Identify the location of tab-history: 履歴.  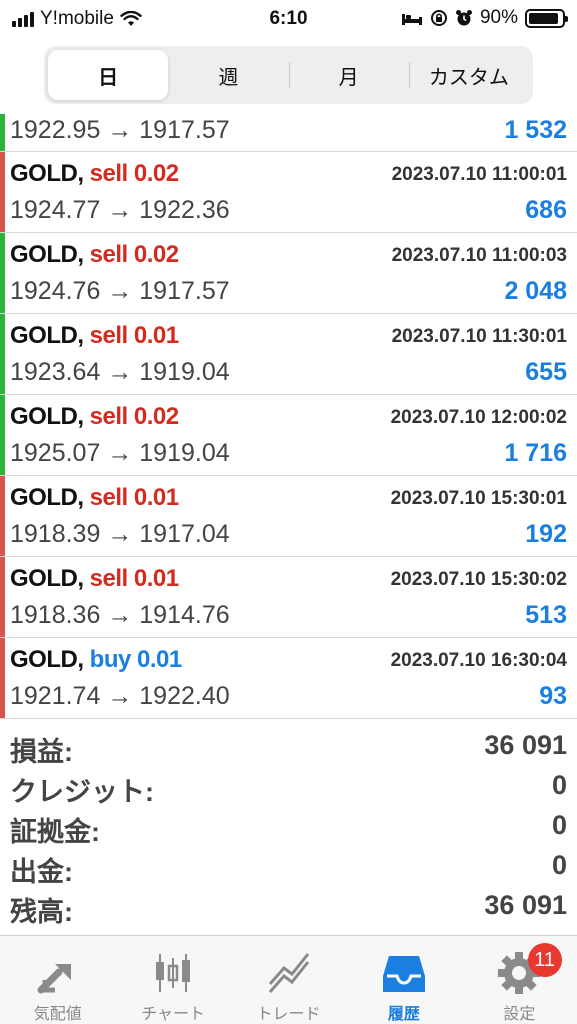
(403, 980).